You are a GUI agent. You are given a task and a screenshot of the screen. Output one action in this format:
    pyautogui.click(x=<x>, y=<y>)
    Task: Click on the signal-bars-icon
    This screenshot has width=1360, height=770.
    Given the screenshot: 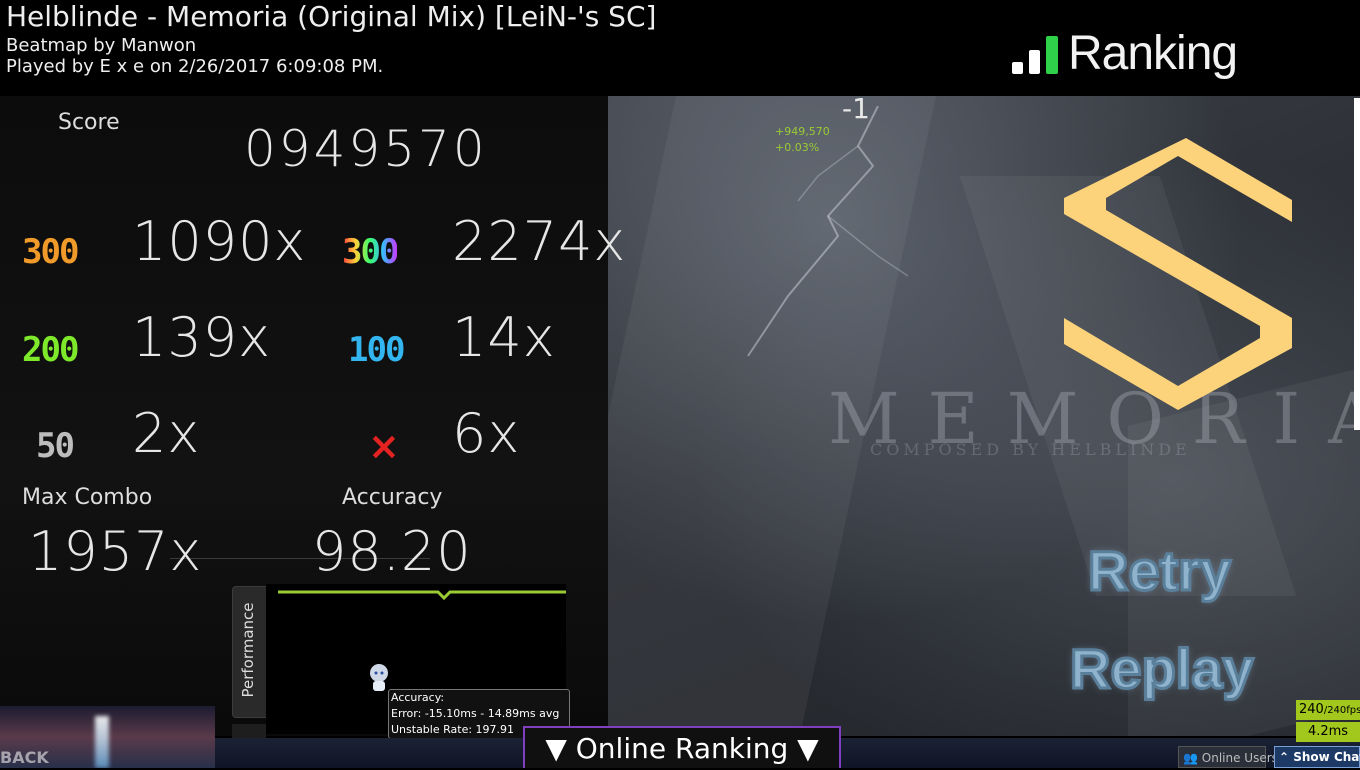 What is the action you would take?
    pyautogui.click(x=1035, y=55)
    